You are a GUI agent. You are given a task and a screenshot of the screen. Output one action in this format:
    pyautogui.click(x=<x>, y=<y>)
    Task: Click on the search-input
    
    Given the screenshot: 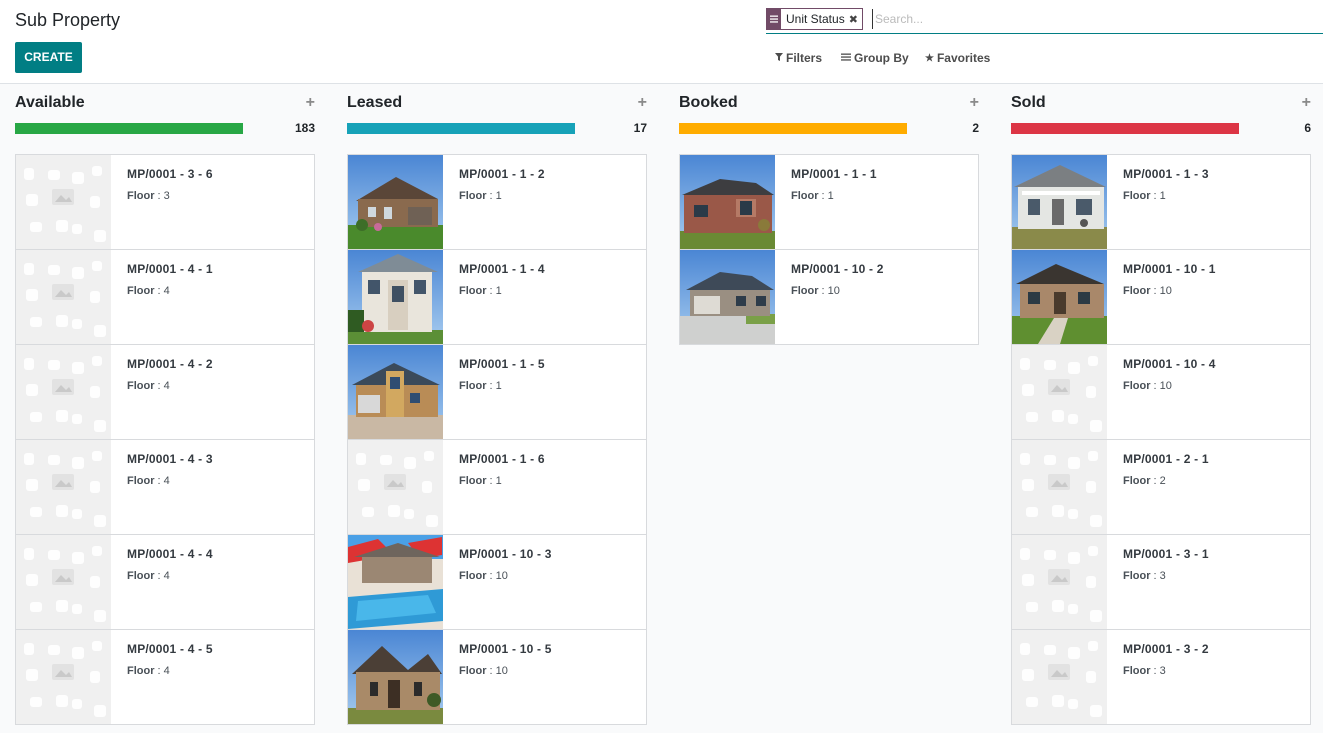 What is the action you would take?
    pyautogui.click(x=1092, y=19)
    